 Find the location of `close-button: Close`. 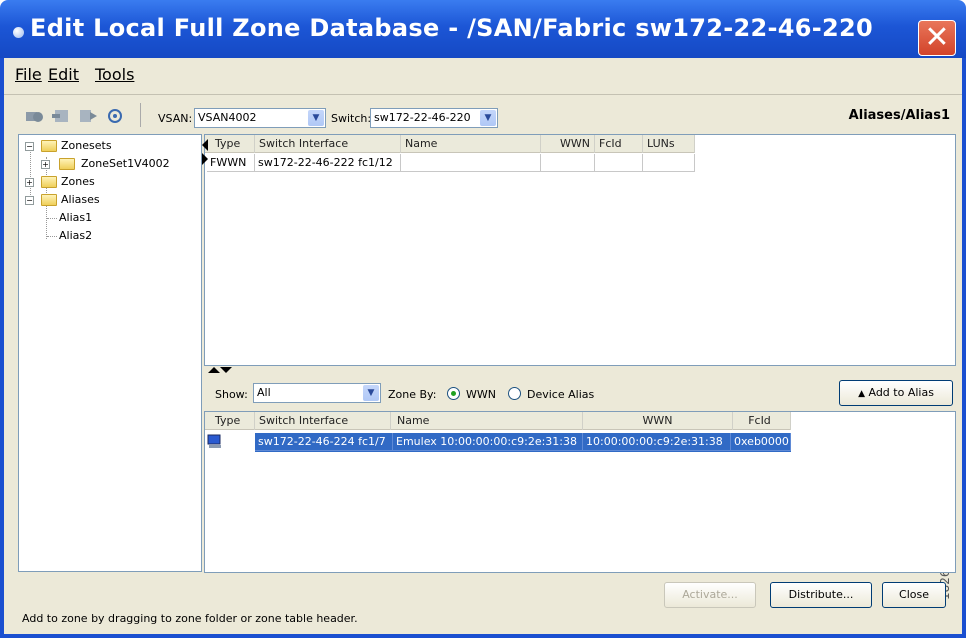

close-button: Close is located at coordinates (914, 595).